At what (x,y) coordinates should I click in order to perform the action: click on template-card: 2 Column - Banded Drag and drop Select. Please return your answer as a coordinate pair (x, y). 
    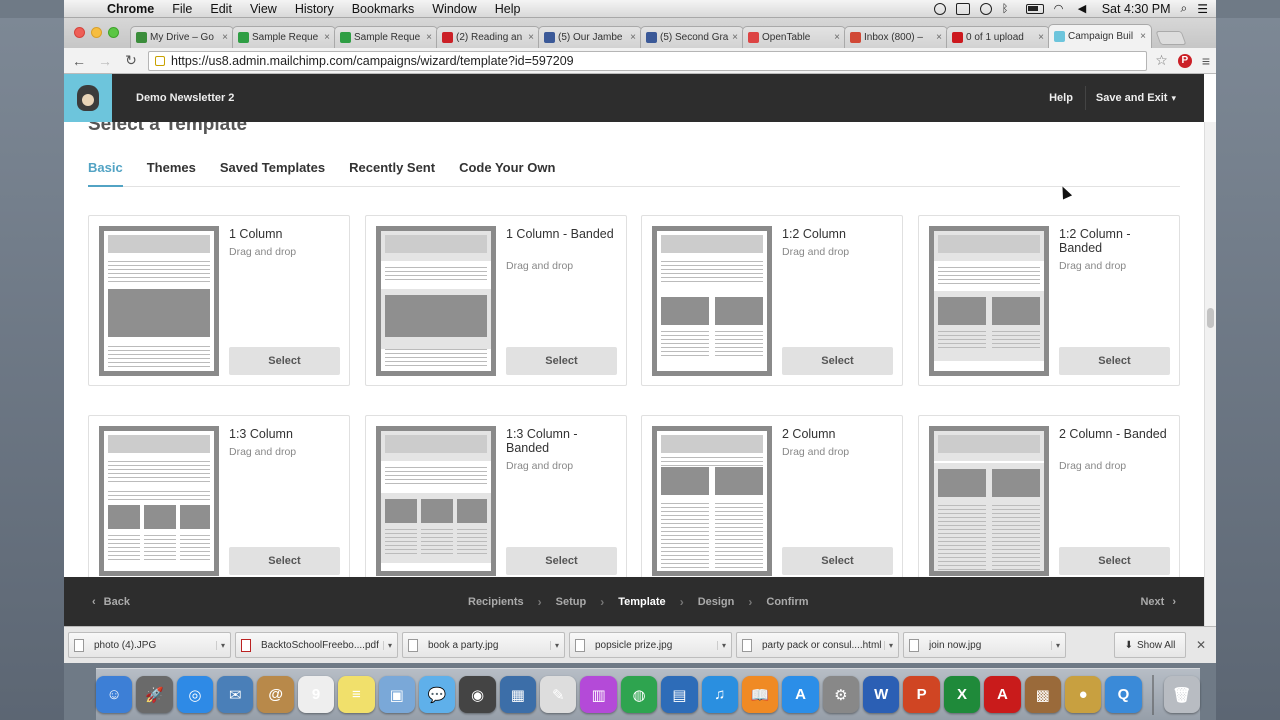
    Looking at the image, I should click on (1049, 496).